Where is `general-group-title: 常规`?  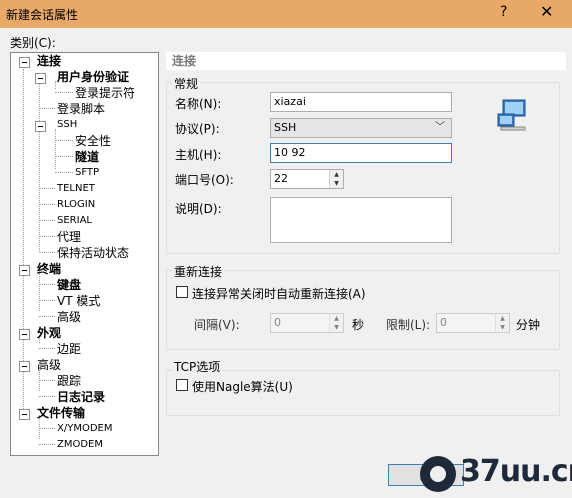 general-group-title: 常规 is located at coordinates (186, 83).